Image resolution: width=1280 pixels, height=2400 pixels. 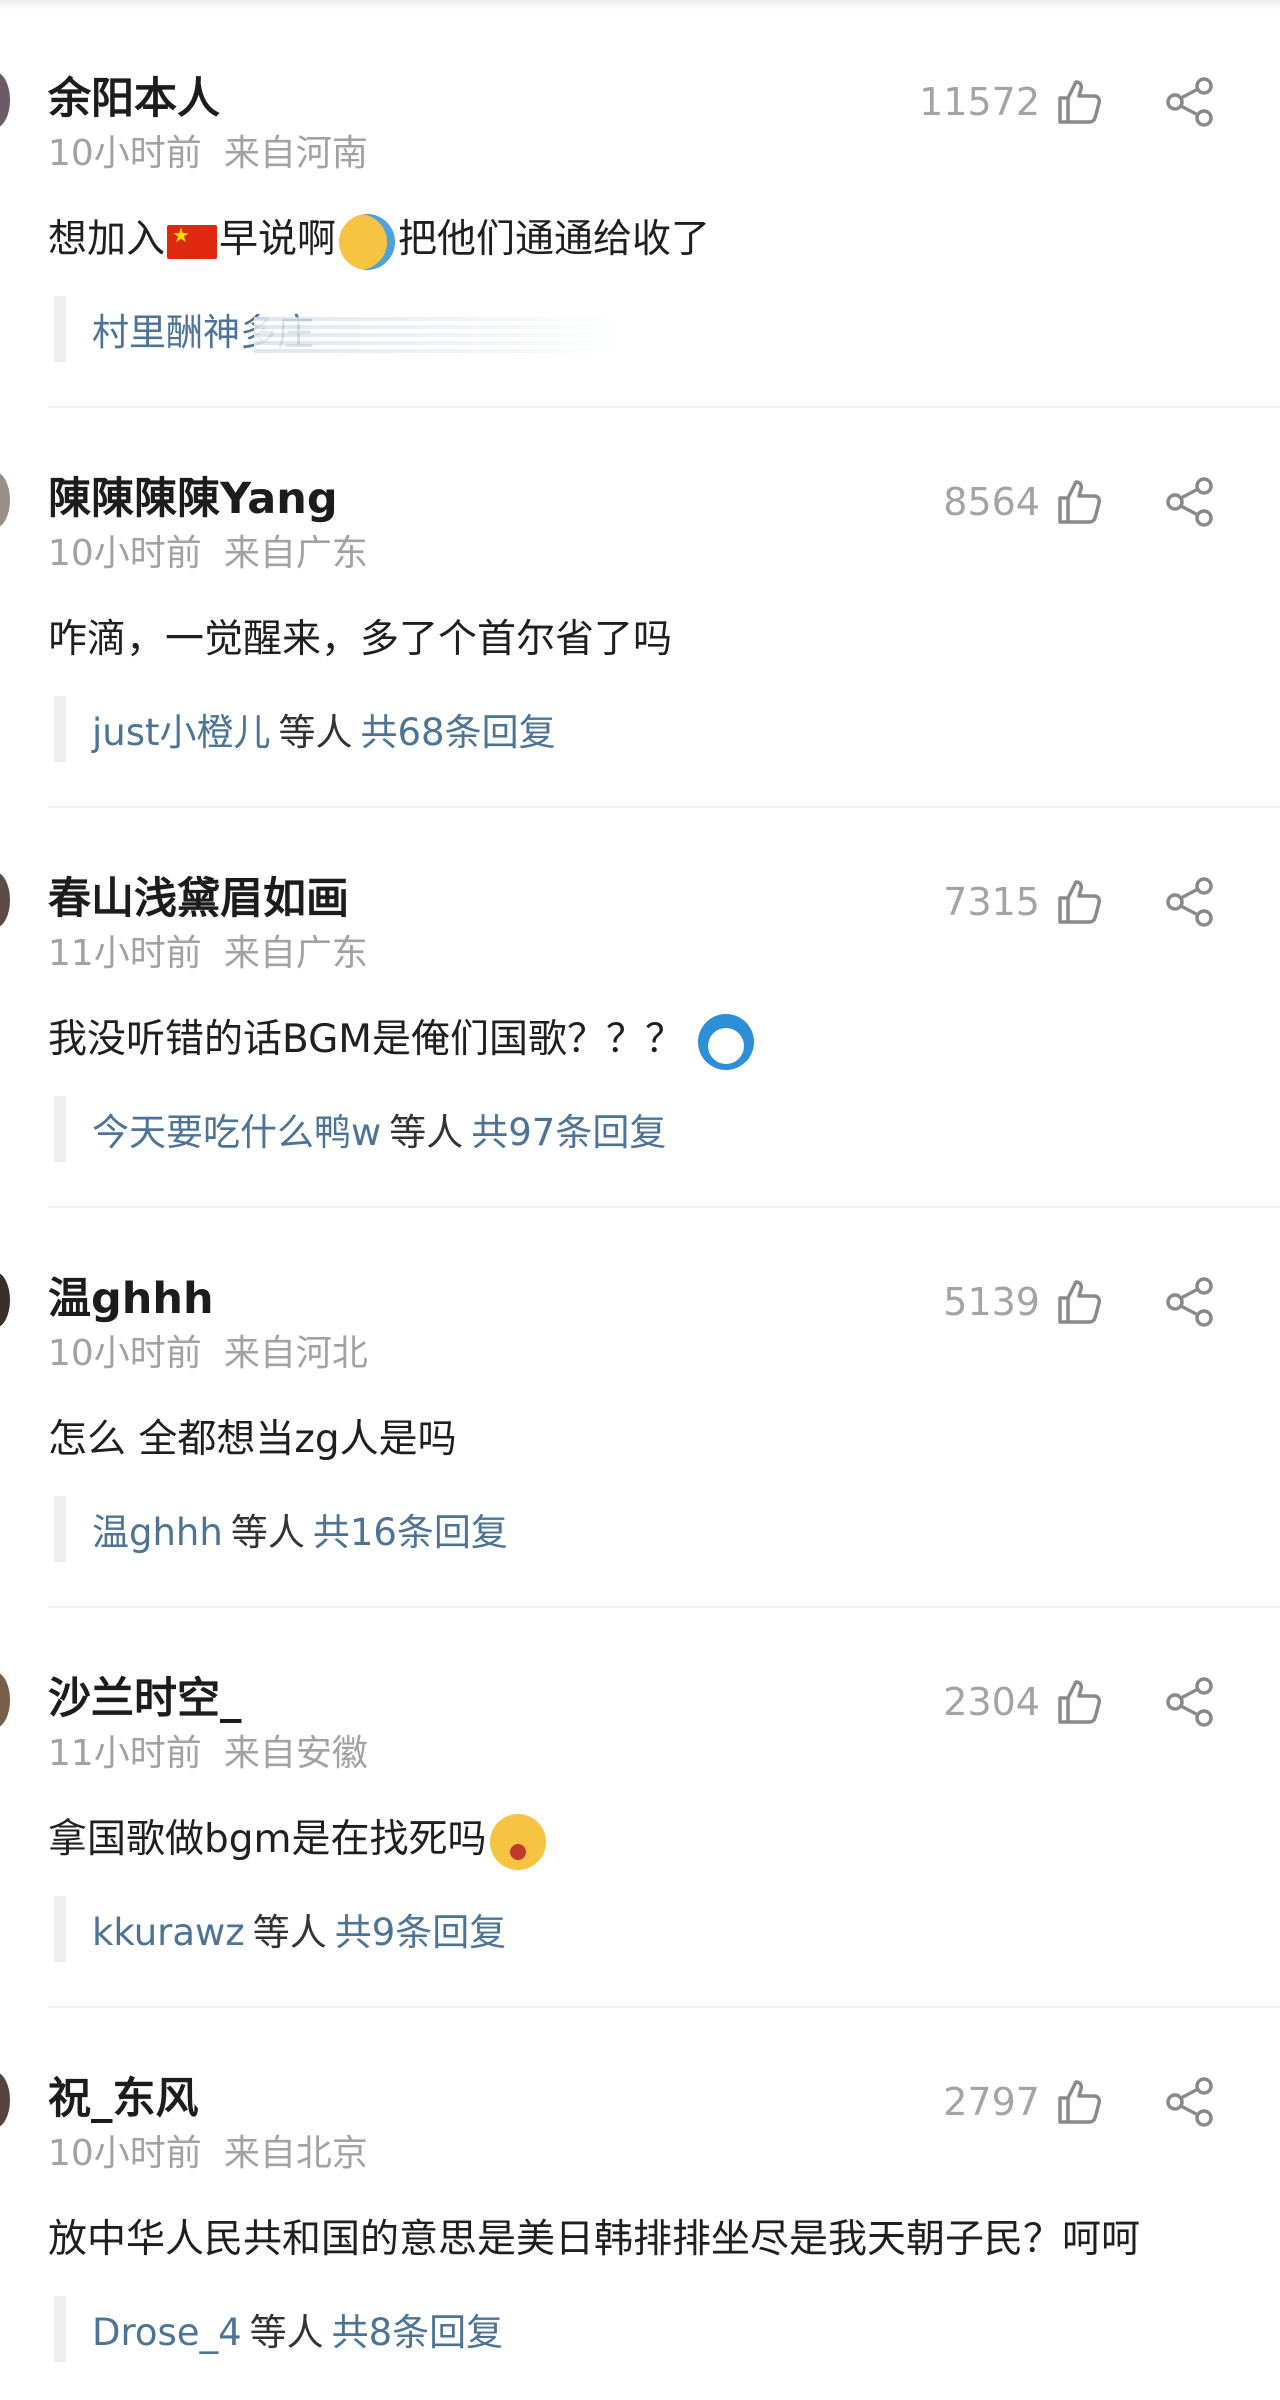 I want to click on like-count: 11572, so click(x=979, y=102).